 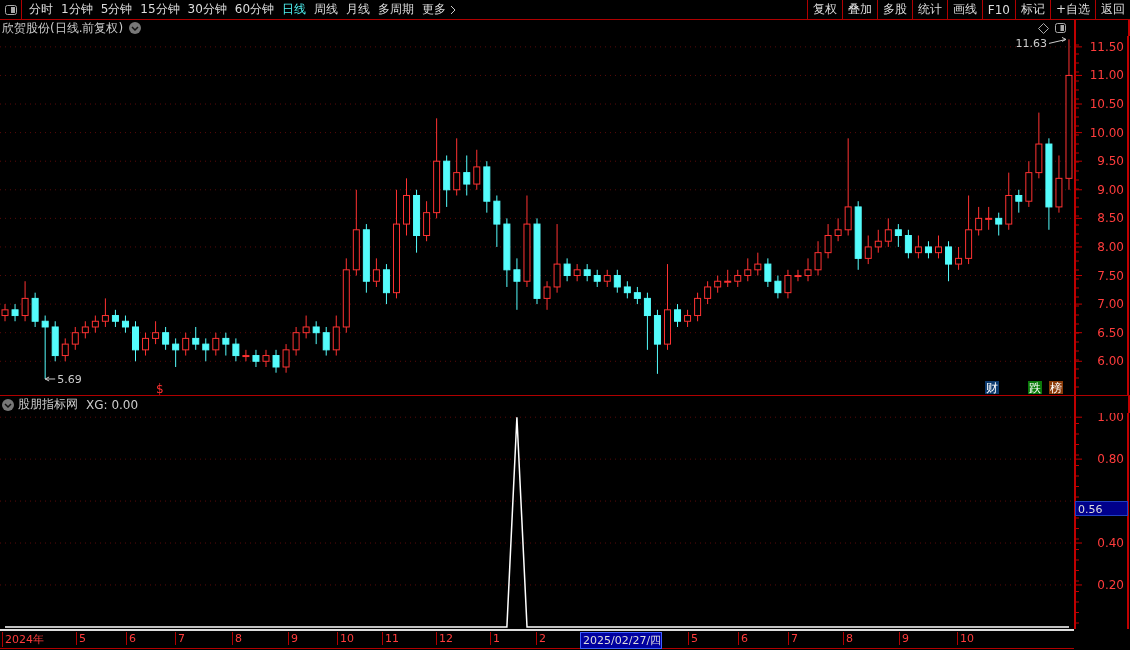 I want to click on period-tab: 多周期, so click(x=396, y=9).